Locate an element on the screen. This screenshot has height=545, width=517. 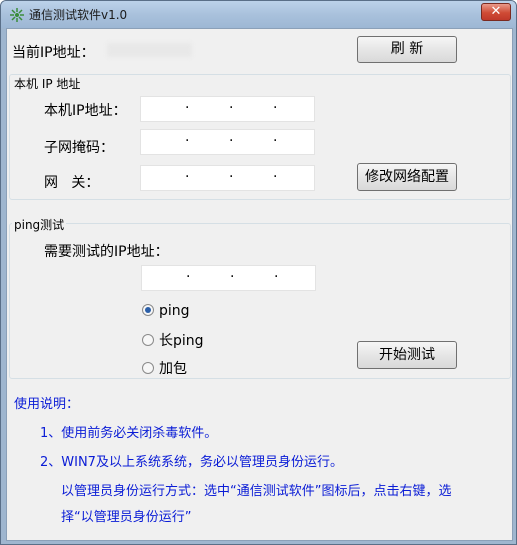
radio-long-ping: 长ping is located at coordinates (173, 340).